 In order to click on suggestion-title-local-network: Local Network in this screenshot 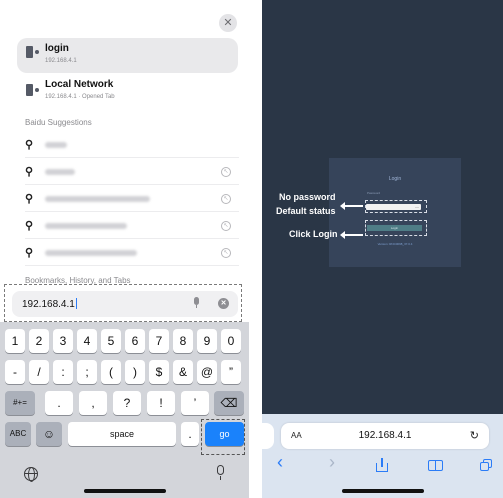, I will do `click(79, 84)`.